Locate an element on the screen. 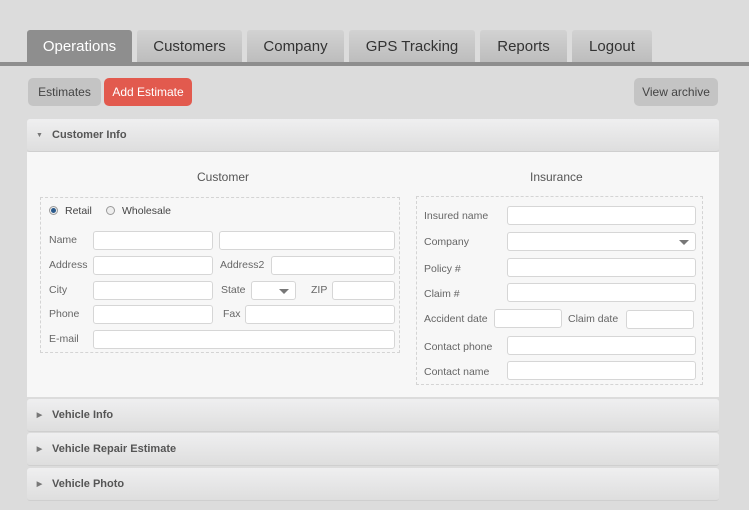 This screenshot has height=510, width=749. address2-input is located at coordinates (333, 265).